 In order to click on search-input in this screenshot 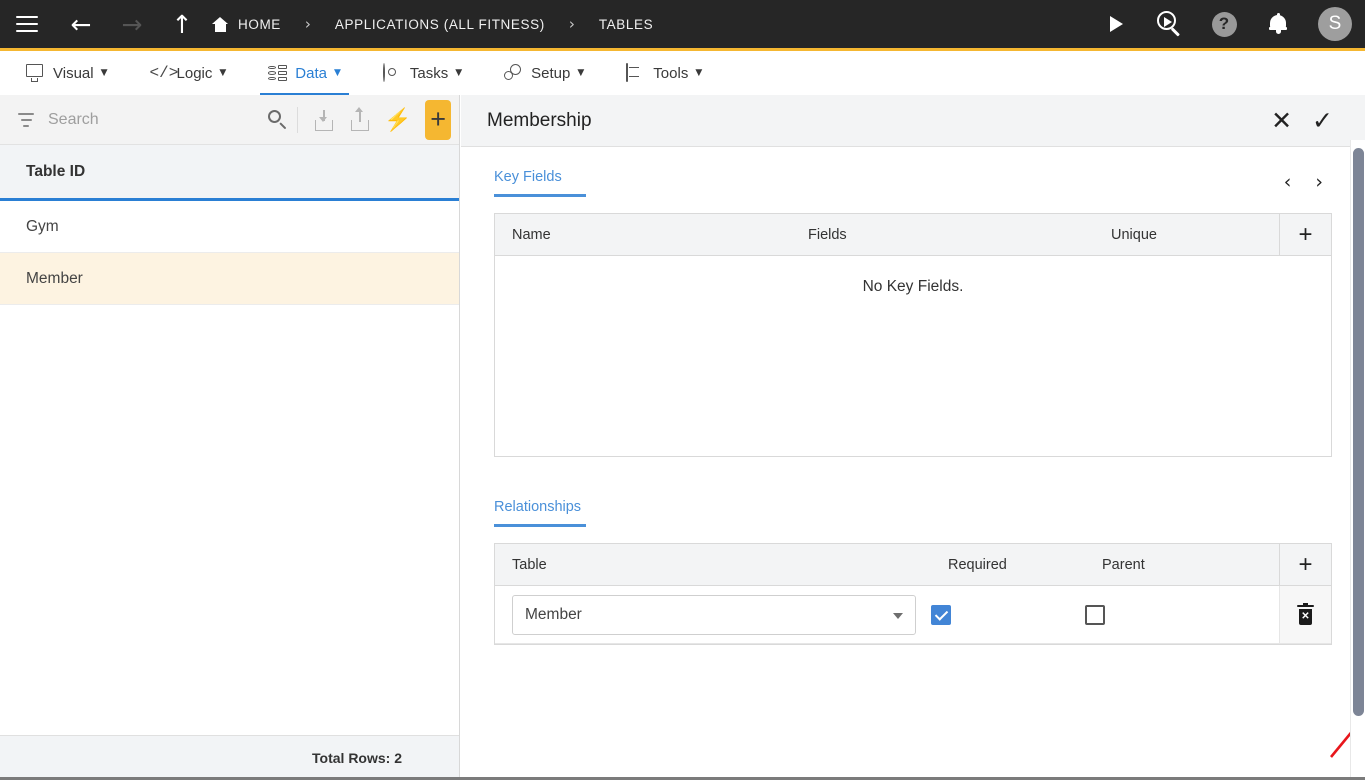, I will do `click(148, 119)`.